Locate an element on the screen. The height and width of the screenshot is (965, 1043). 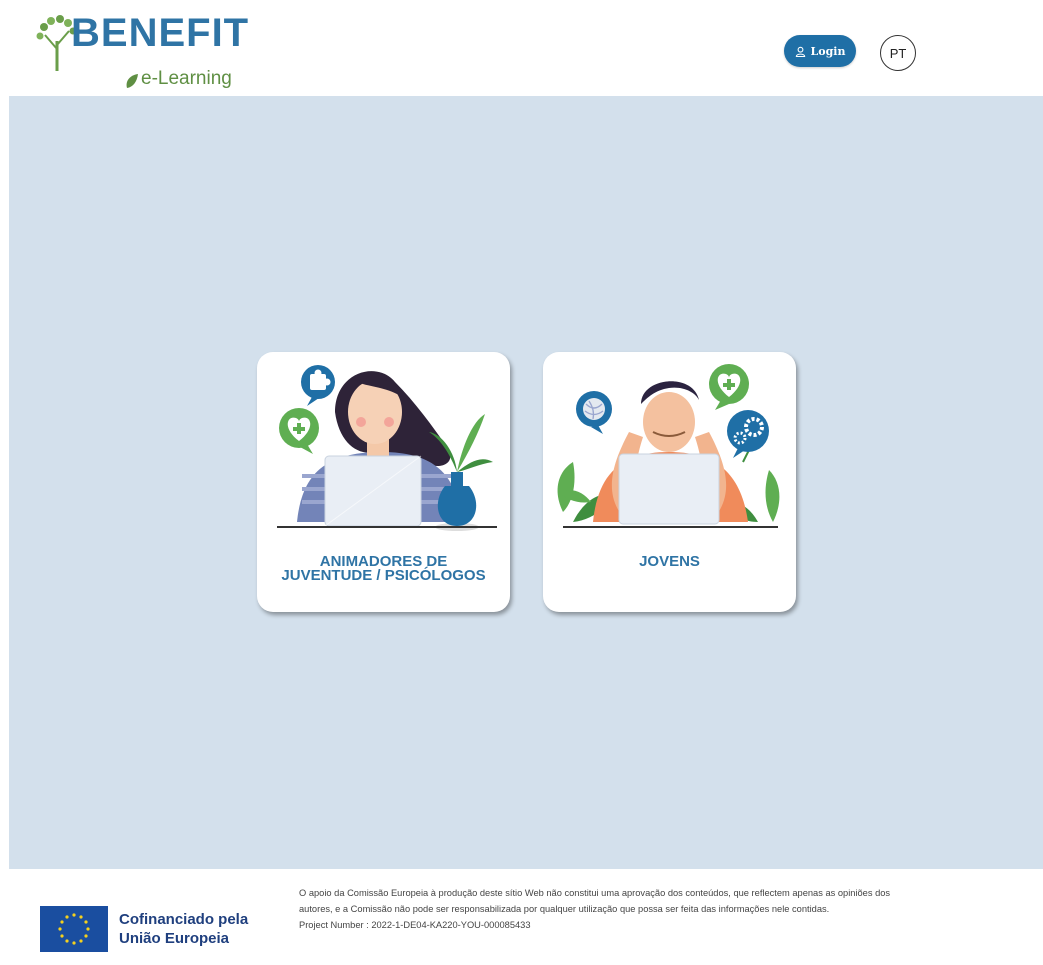
card-title-line2: JUVENTUDE / PSICÓLOGOS is located at coordinates (383, 575).